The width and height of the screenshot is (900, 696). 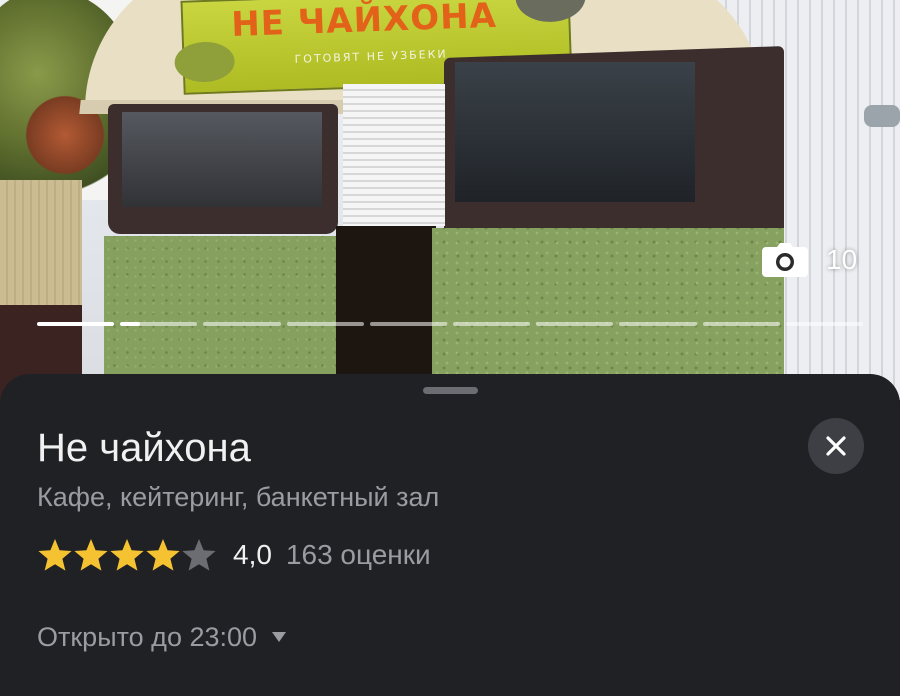 What do you see at coordinates (450, 324) in the screenshot?
I see `photo-progress` at bounding box center [450, 324].